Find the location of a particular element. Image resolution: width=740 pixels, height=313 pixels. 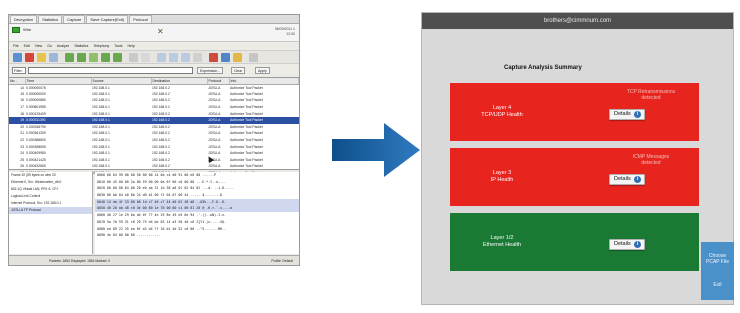

filter-input is located at coordinates (110, 70).